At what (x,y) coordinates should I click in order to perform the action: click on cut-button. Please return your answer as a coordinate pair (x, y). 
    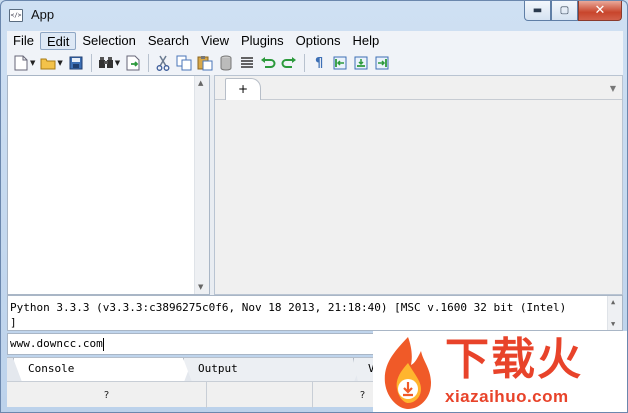
    Looking at the image, I should click on (163, 63).